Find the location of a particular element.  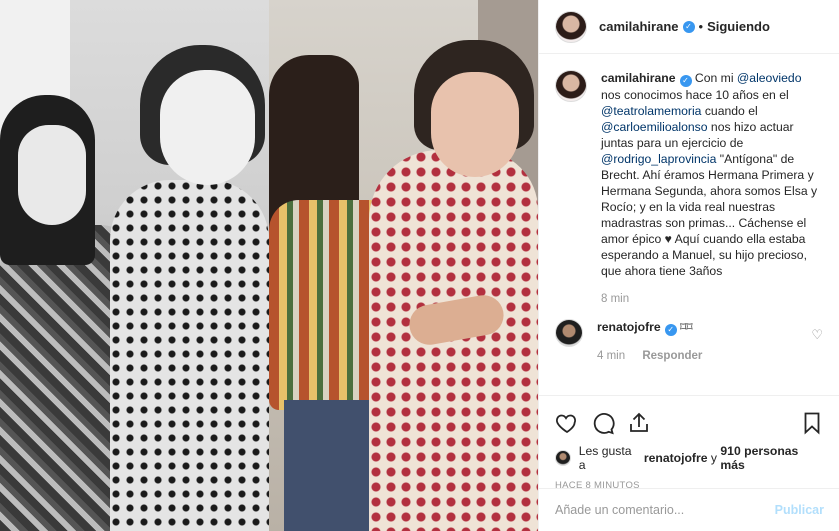

commenter-avatar is located at coordinates (569, 333).